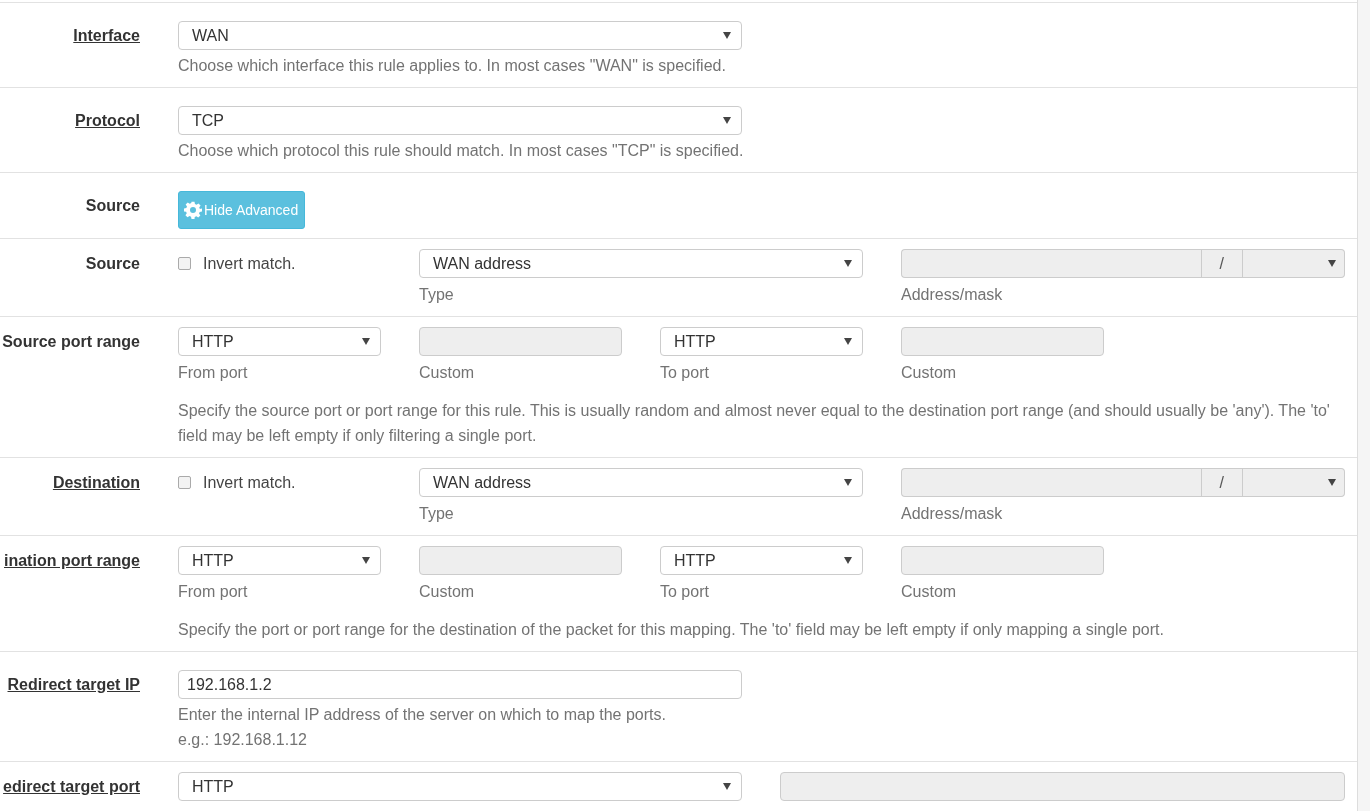 The width and height of the screenshot is (1370, 811). Describe the element at coordinates (460, 35) in the screenshot. I see `select-field: WAN` at that location.